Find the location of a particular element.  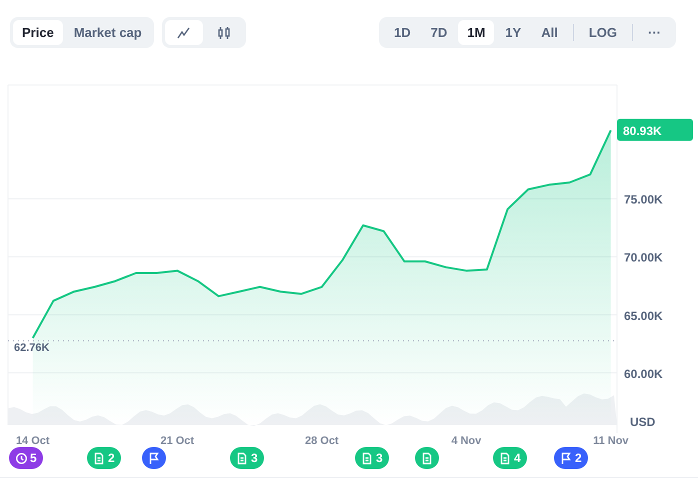

flag-event-marker is located at coordinates (154, 458).